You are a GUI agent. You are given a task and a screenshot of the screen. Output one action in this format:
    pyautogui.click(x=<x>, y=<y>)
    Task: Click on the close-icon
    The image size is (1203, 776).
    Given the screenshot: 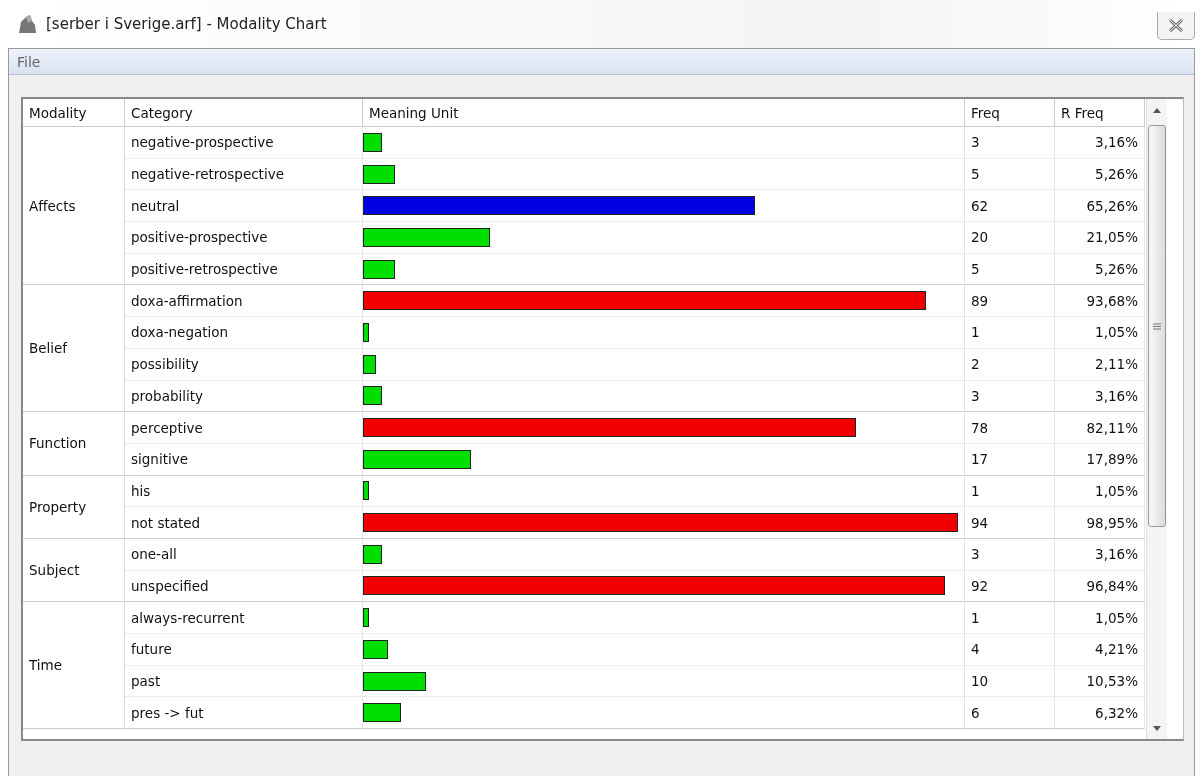 What is the action you would take?
    pyautogui.click(x=1176, y=25)
    